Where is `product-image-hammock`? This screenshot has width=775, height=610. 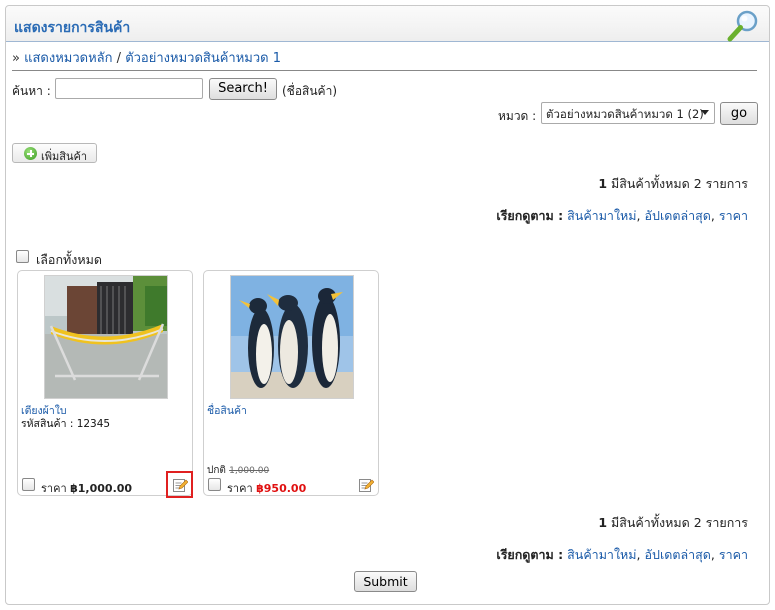
product-image-hammock is located at coordinates (106, 337).